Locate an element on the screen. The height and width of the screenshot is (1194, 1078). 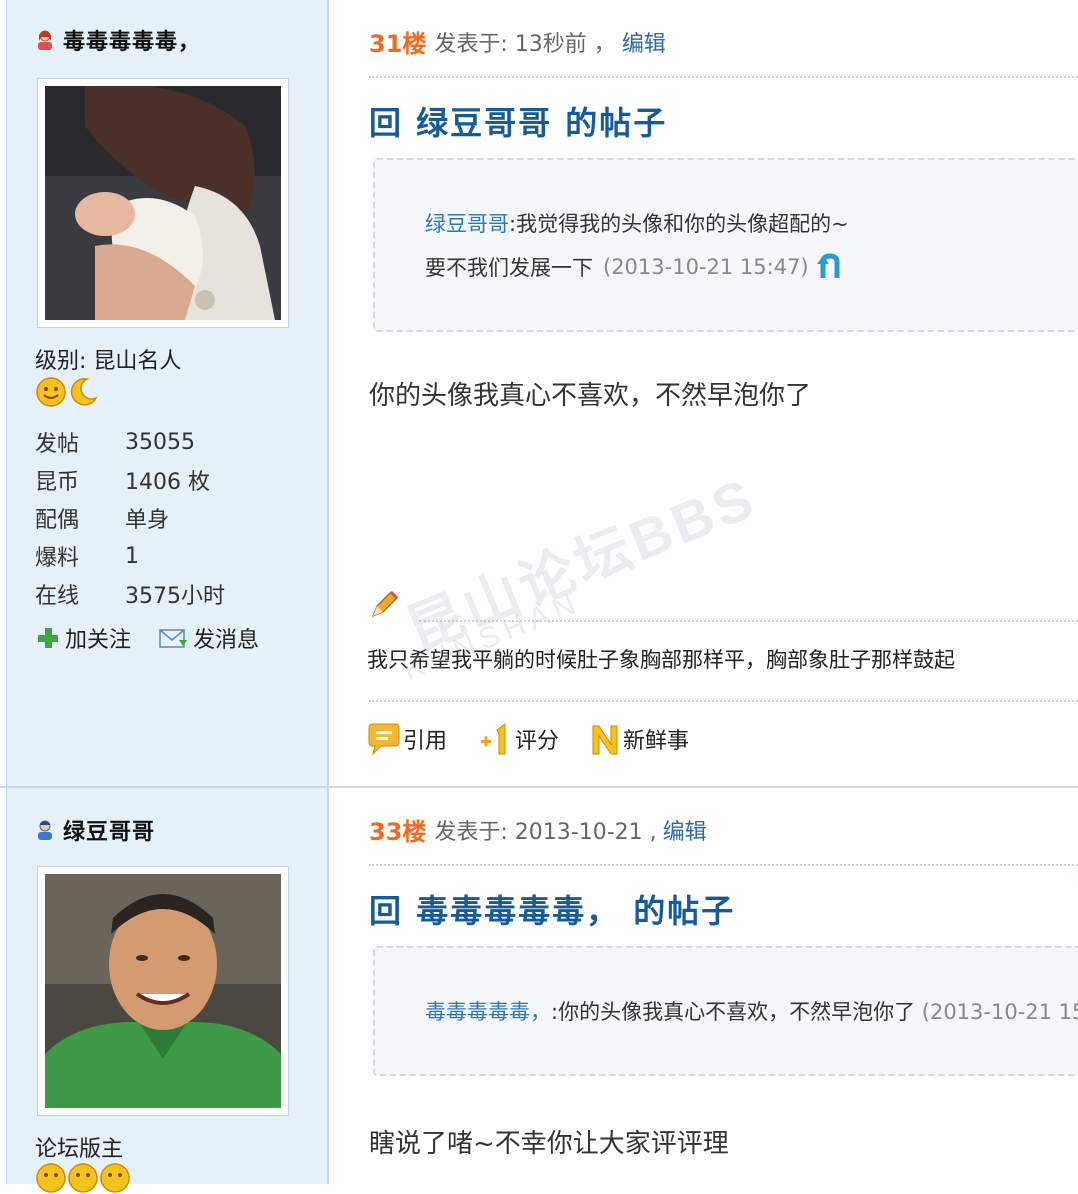
username-row: 毒毒毒毒毒， is located at coordinates (118, 40).